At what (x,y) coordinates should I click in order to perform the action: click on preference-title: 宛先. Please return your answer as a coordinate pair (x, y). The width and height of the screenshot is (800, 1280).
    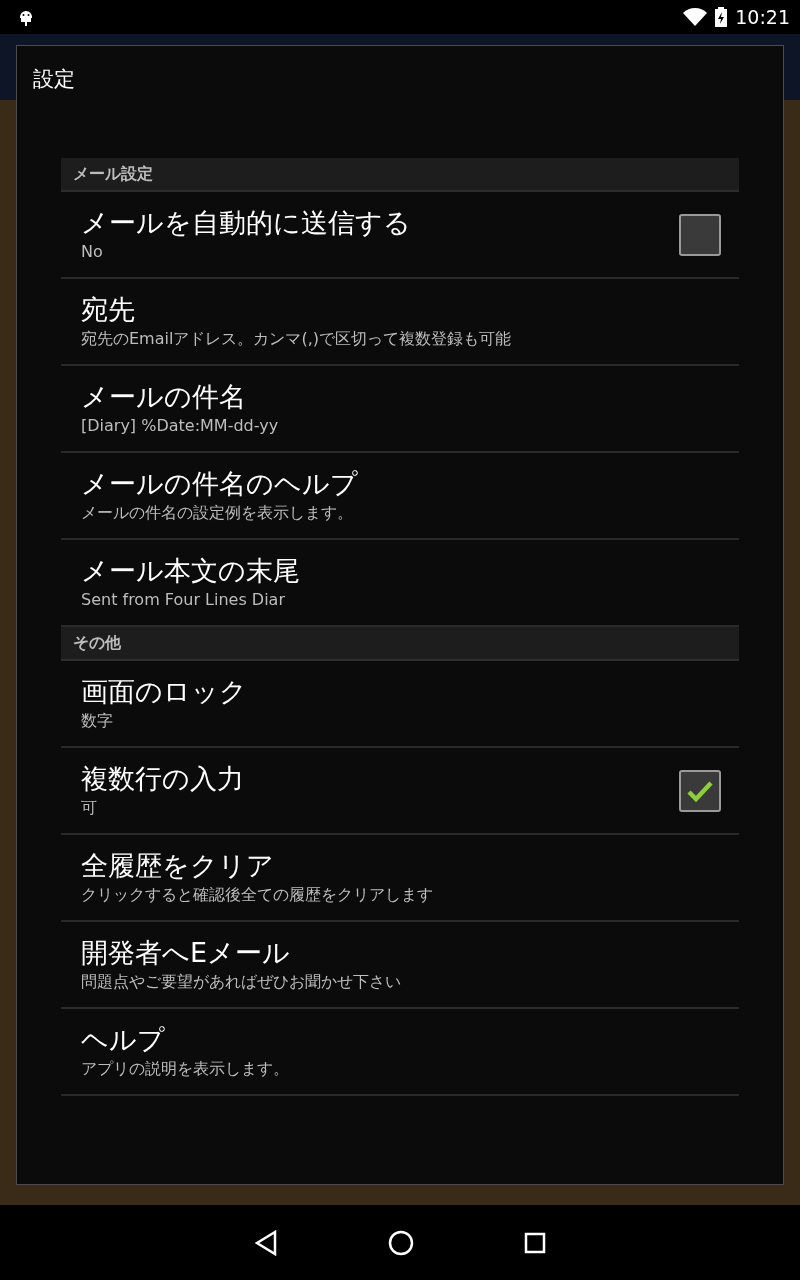
    Looking at the image, I should click on (108, 310).